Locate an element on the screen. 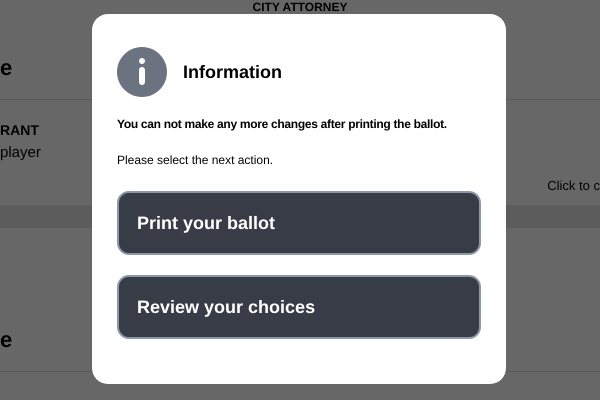 This screenshot has width=600, height=400. action-button: Review your choices is located at coordinates (299, 307).